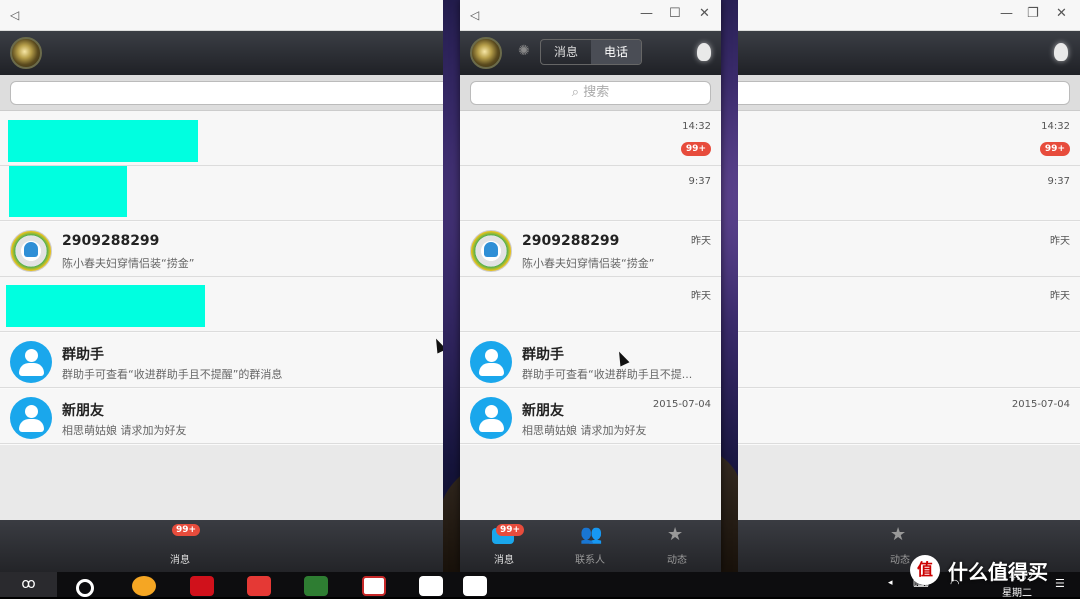 This screenshot has width=1080, height=599. What do you see at coordinates (588, 263) in the screenshot?
I see `last-message: 陈小春夫妇穿情侣装“捞金”` at bounding box center [588, 263].